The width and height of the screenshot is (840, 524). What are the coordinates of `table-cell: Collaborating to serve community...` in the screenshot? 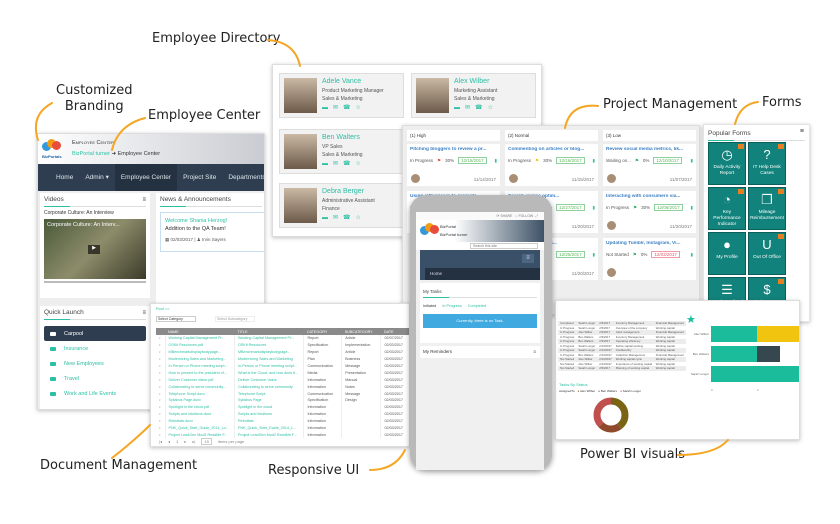 It's located at (200, 387).